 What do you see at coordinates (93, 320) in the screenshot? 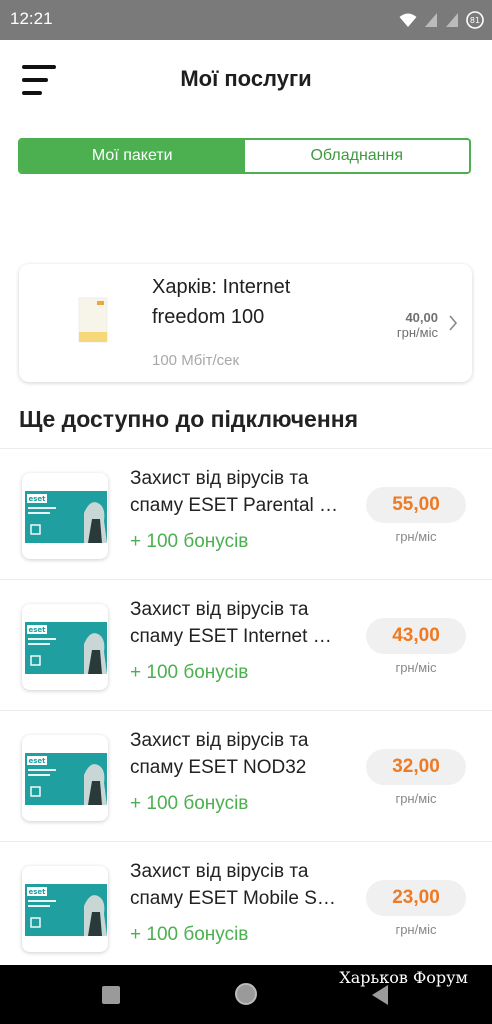
I see `package-box-image` at bounding box center [93, 320].